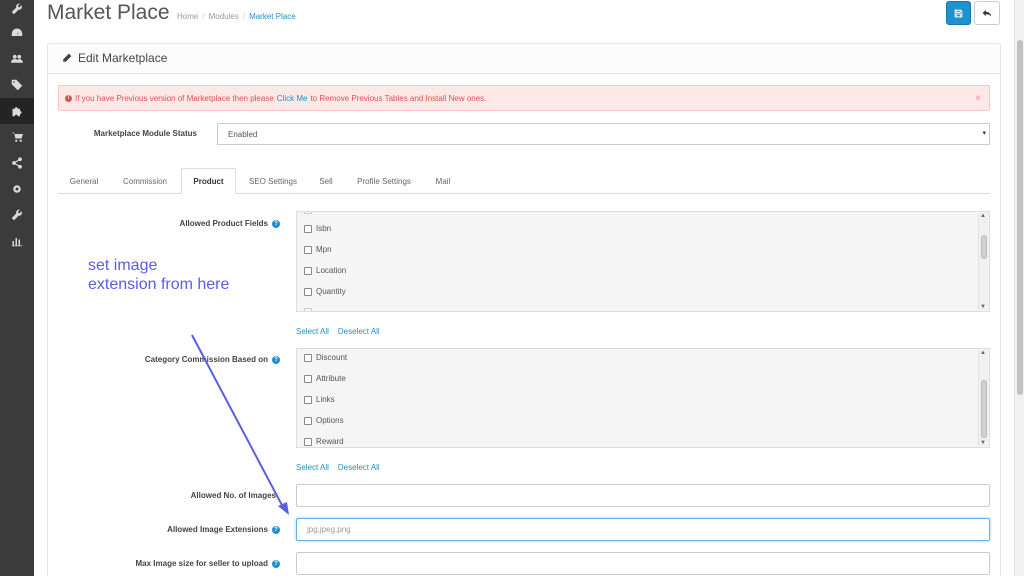  What do you see at coordinates (187, 16) in the screenshot?
I see `breadcrumb-home: Home` at bounding box center [187, 16].